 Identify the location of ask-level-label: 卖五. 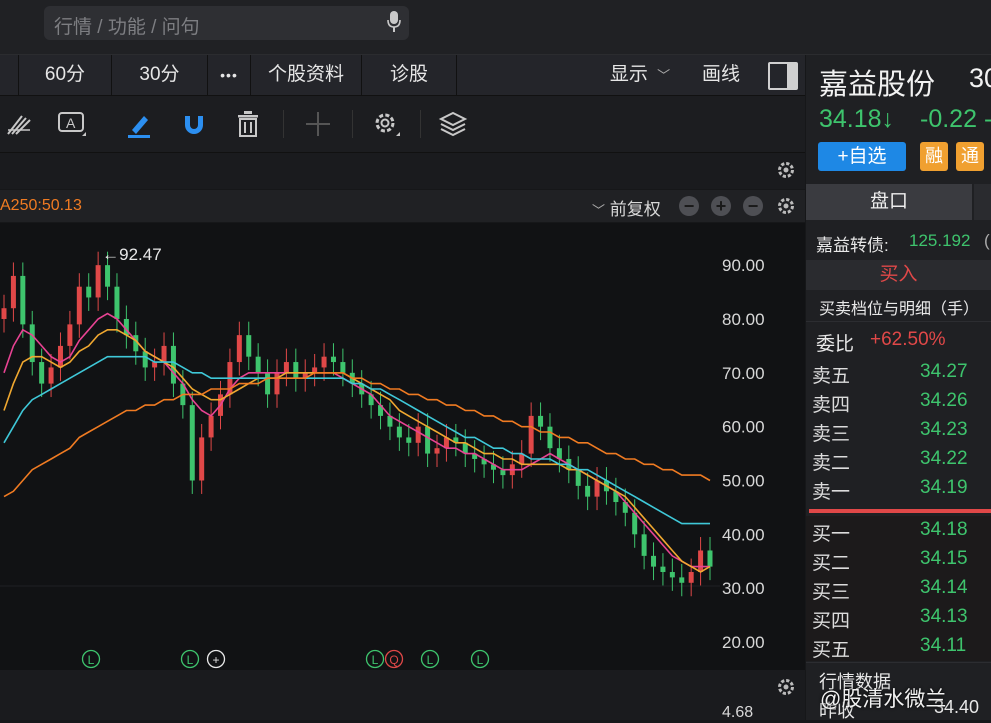
(831, 376).